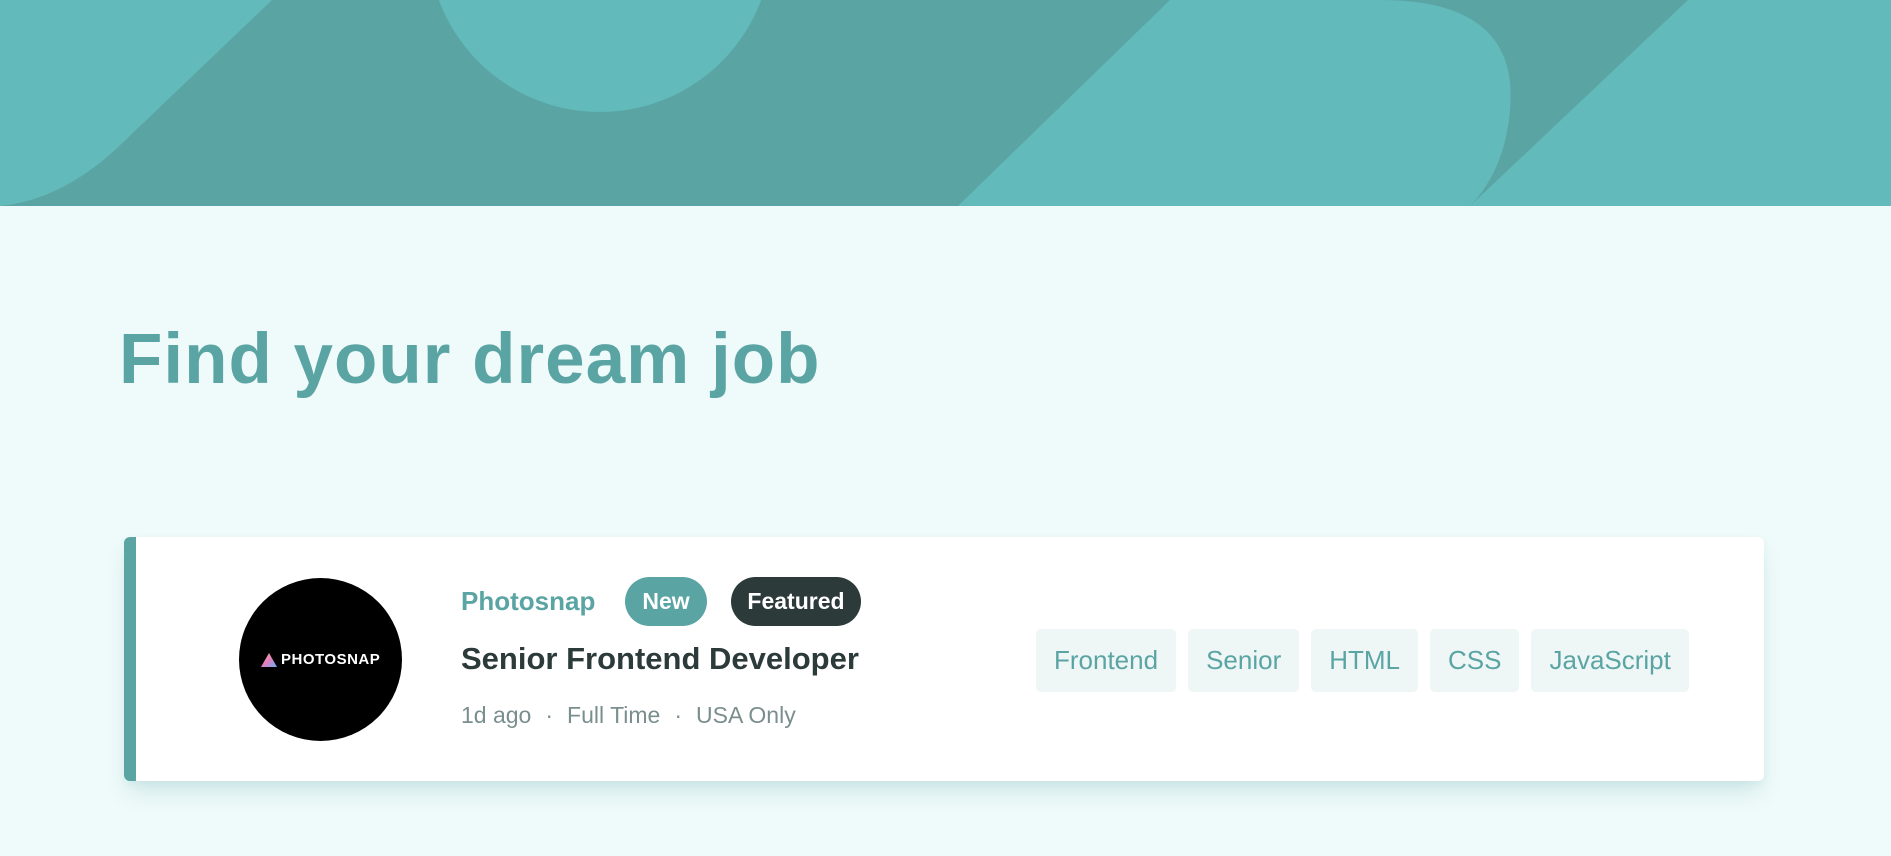 Image resolution: width=1891 pixels, height=856 pixels. Describe the element at coordinates (796, 601) in the screenshot. I see `featured-badge: Featured` at that location.